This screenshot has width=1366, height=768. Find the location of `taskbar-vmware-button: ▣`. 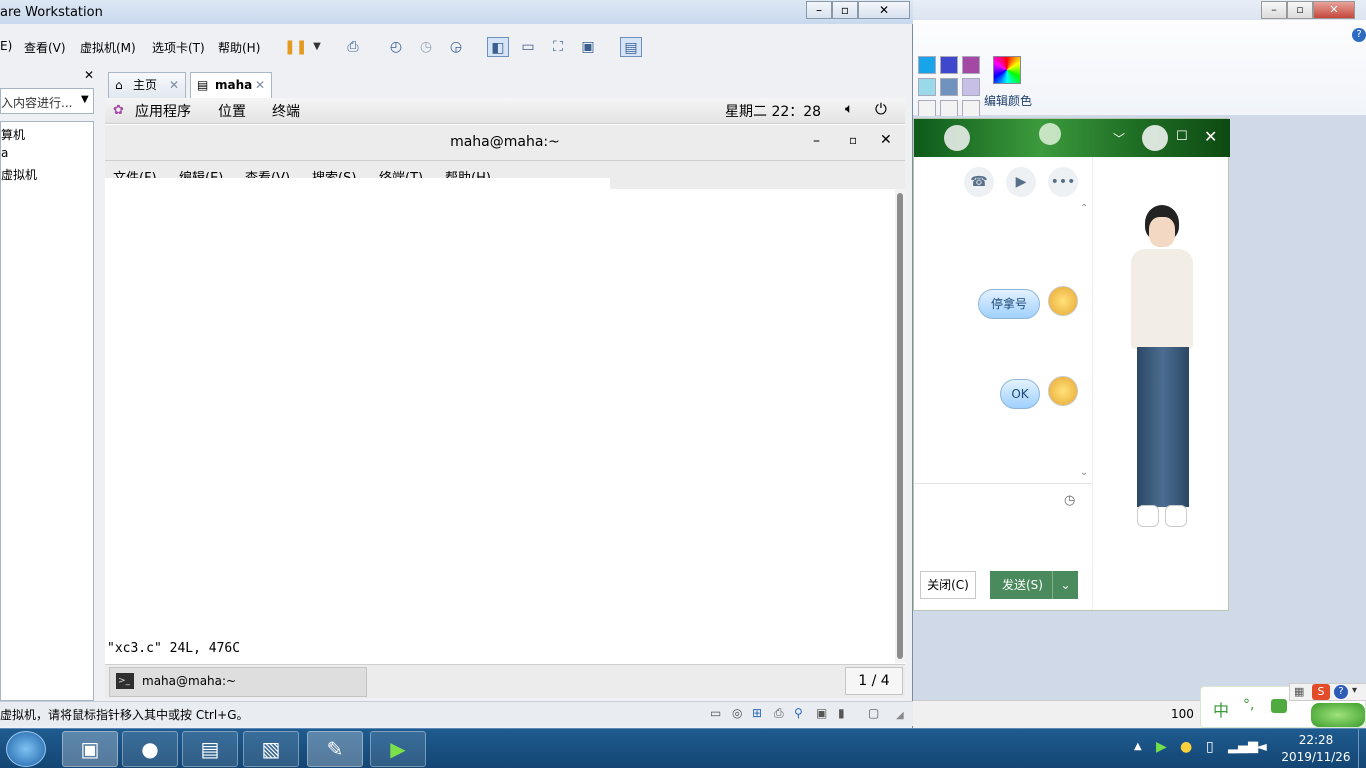

taskbar-vmware-button: ▣ is located at coordinates (90, 749).